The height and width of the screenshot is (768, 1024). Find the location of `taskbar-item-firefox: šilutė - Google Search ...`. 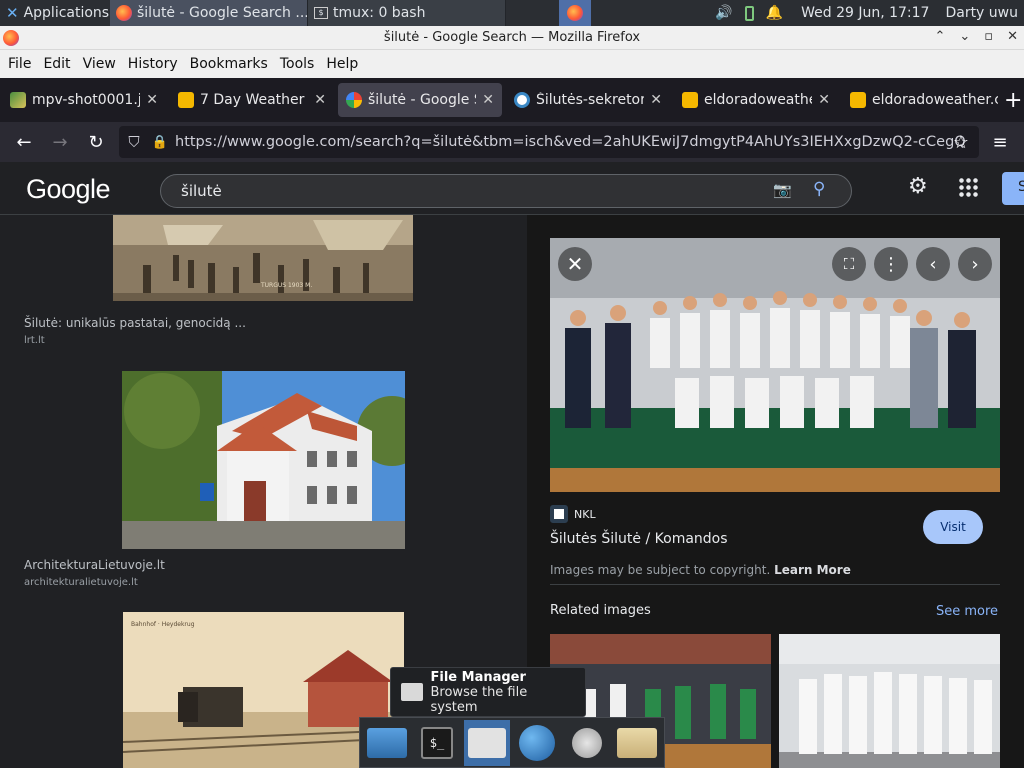

taskbar-item-firefox: šilutė - Google Search ... is located at coordinates (209, 13).